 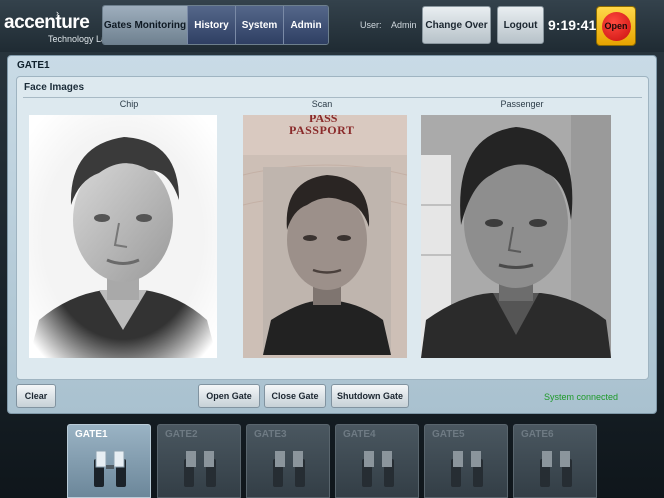 What do you see at coordinates (581, 397) in the screenshot?
I see `system-status: System connected` at bounding box center [581, 397].